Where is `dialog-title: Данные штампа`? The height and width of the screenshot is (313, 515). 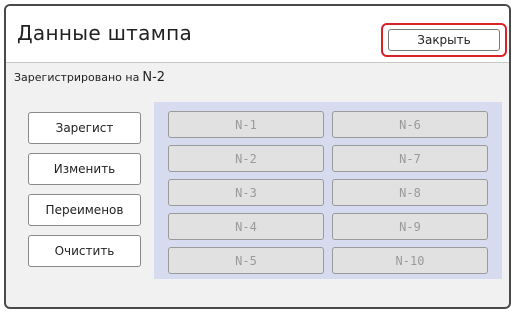
dialog-title: Данные штампа is located at coordinates (105, 33).